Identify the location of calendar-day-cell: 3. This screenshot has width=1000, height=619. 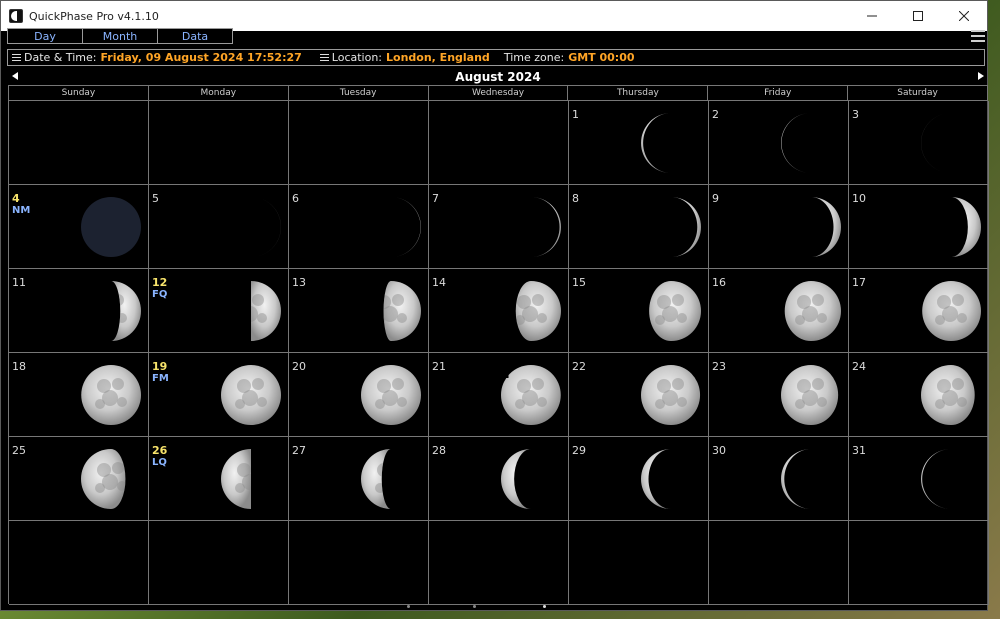
(919, 143).